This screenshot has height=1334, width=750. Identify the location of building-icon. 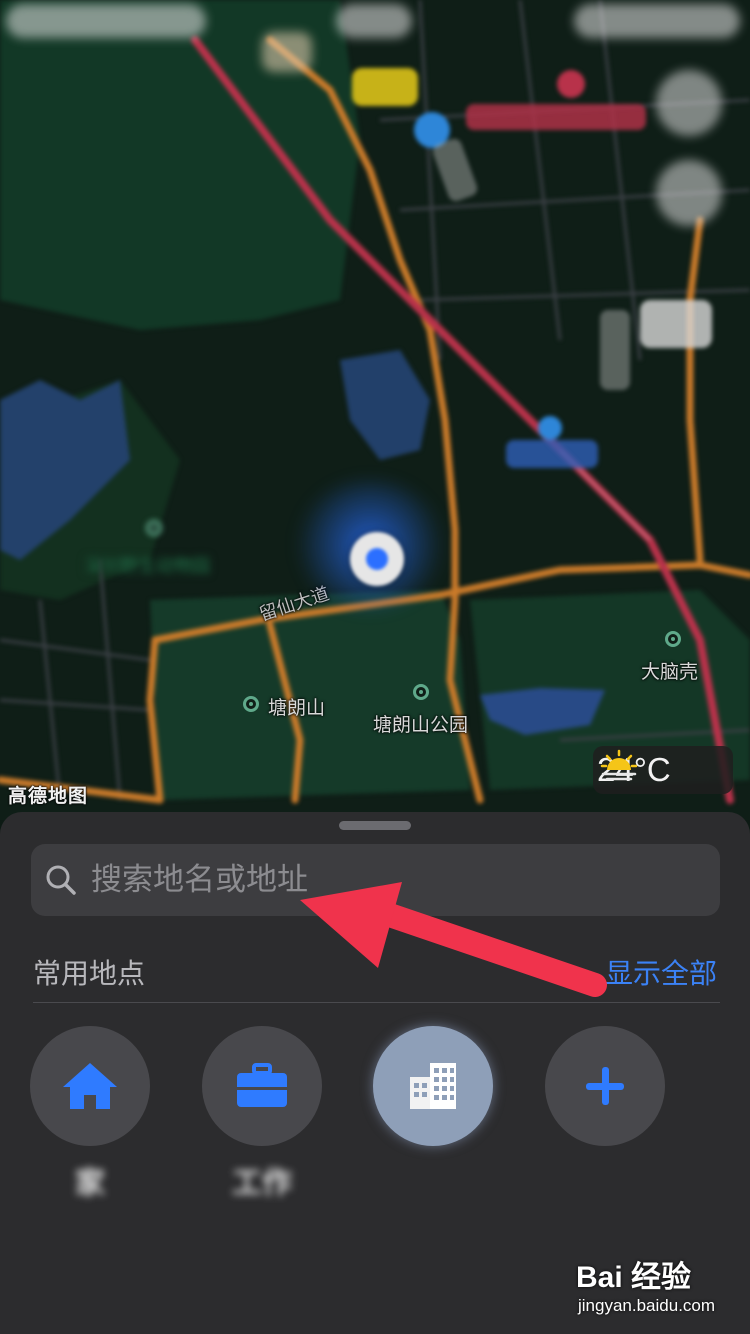
(433, 1086).